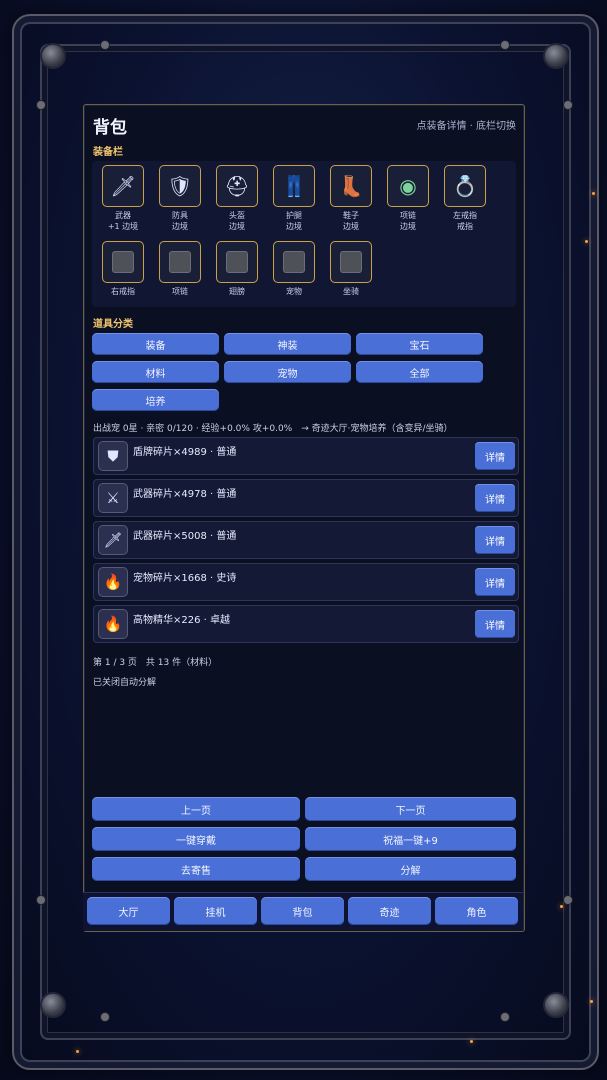  What do you see at coordinates (389, 911) in the screenshot?
I see `nav-miracle: 奇迹` at bounding box center [389, 911].